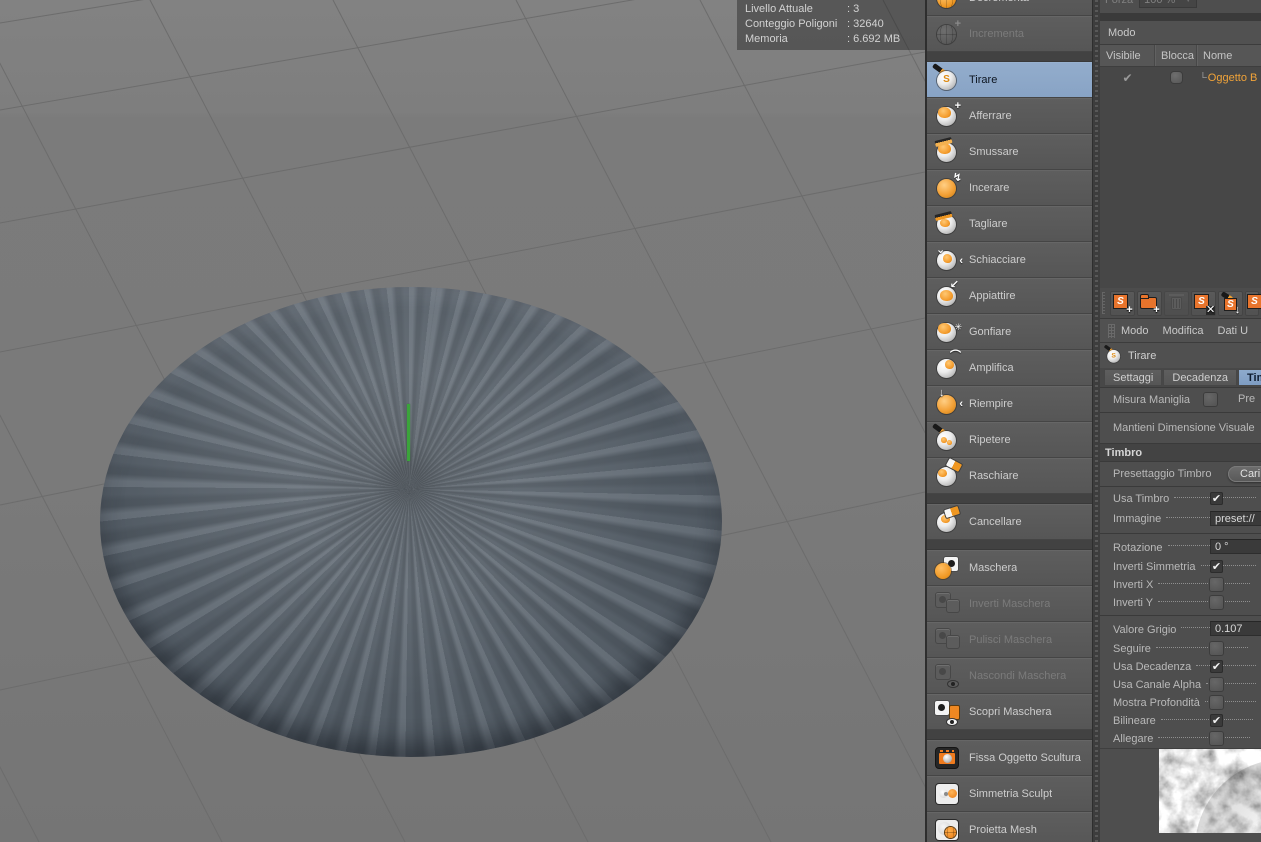  I want to click on tool-item-appiattire: ↙ Appiattire, so click(1009, 296).